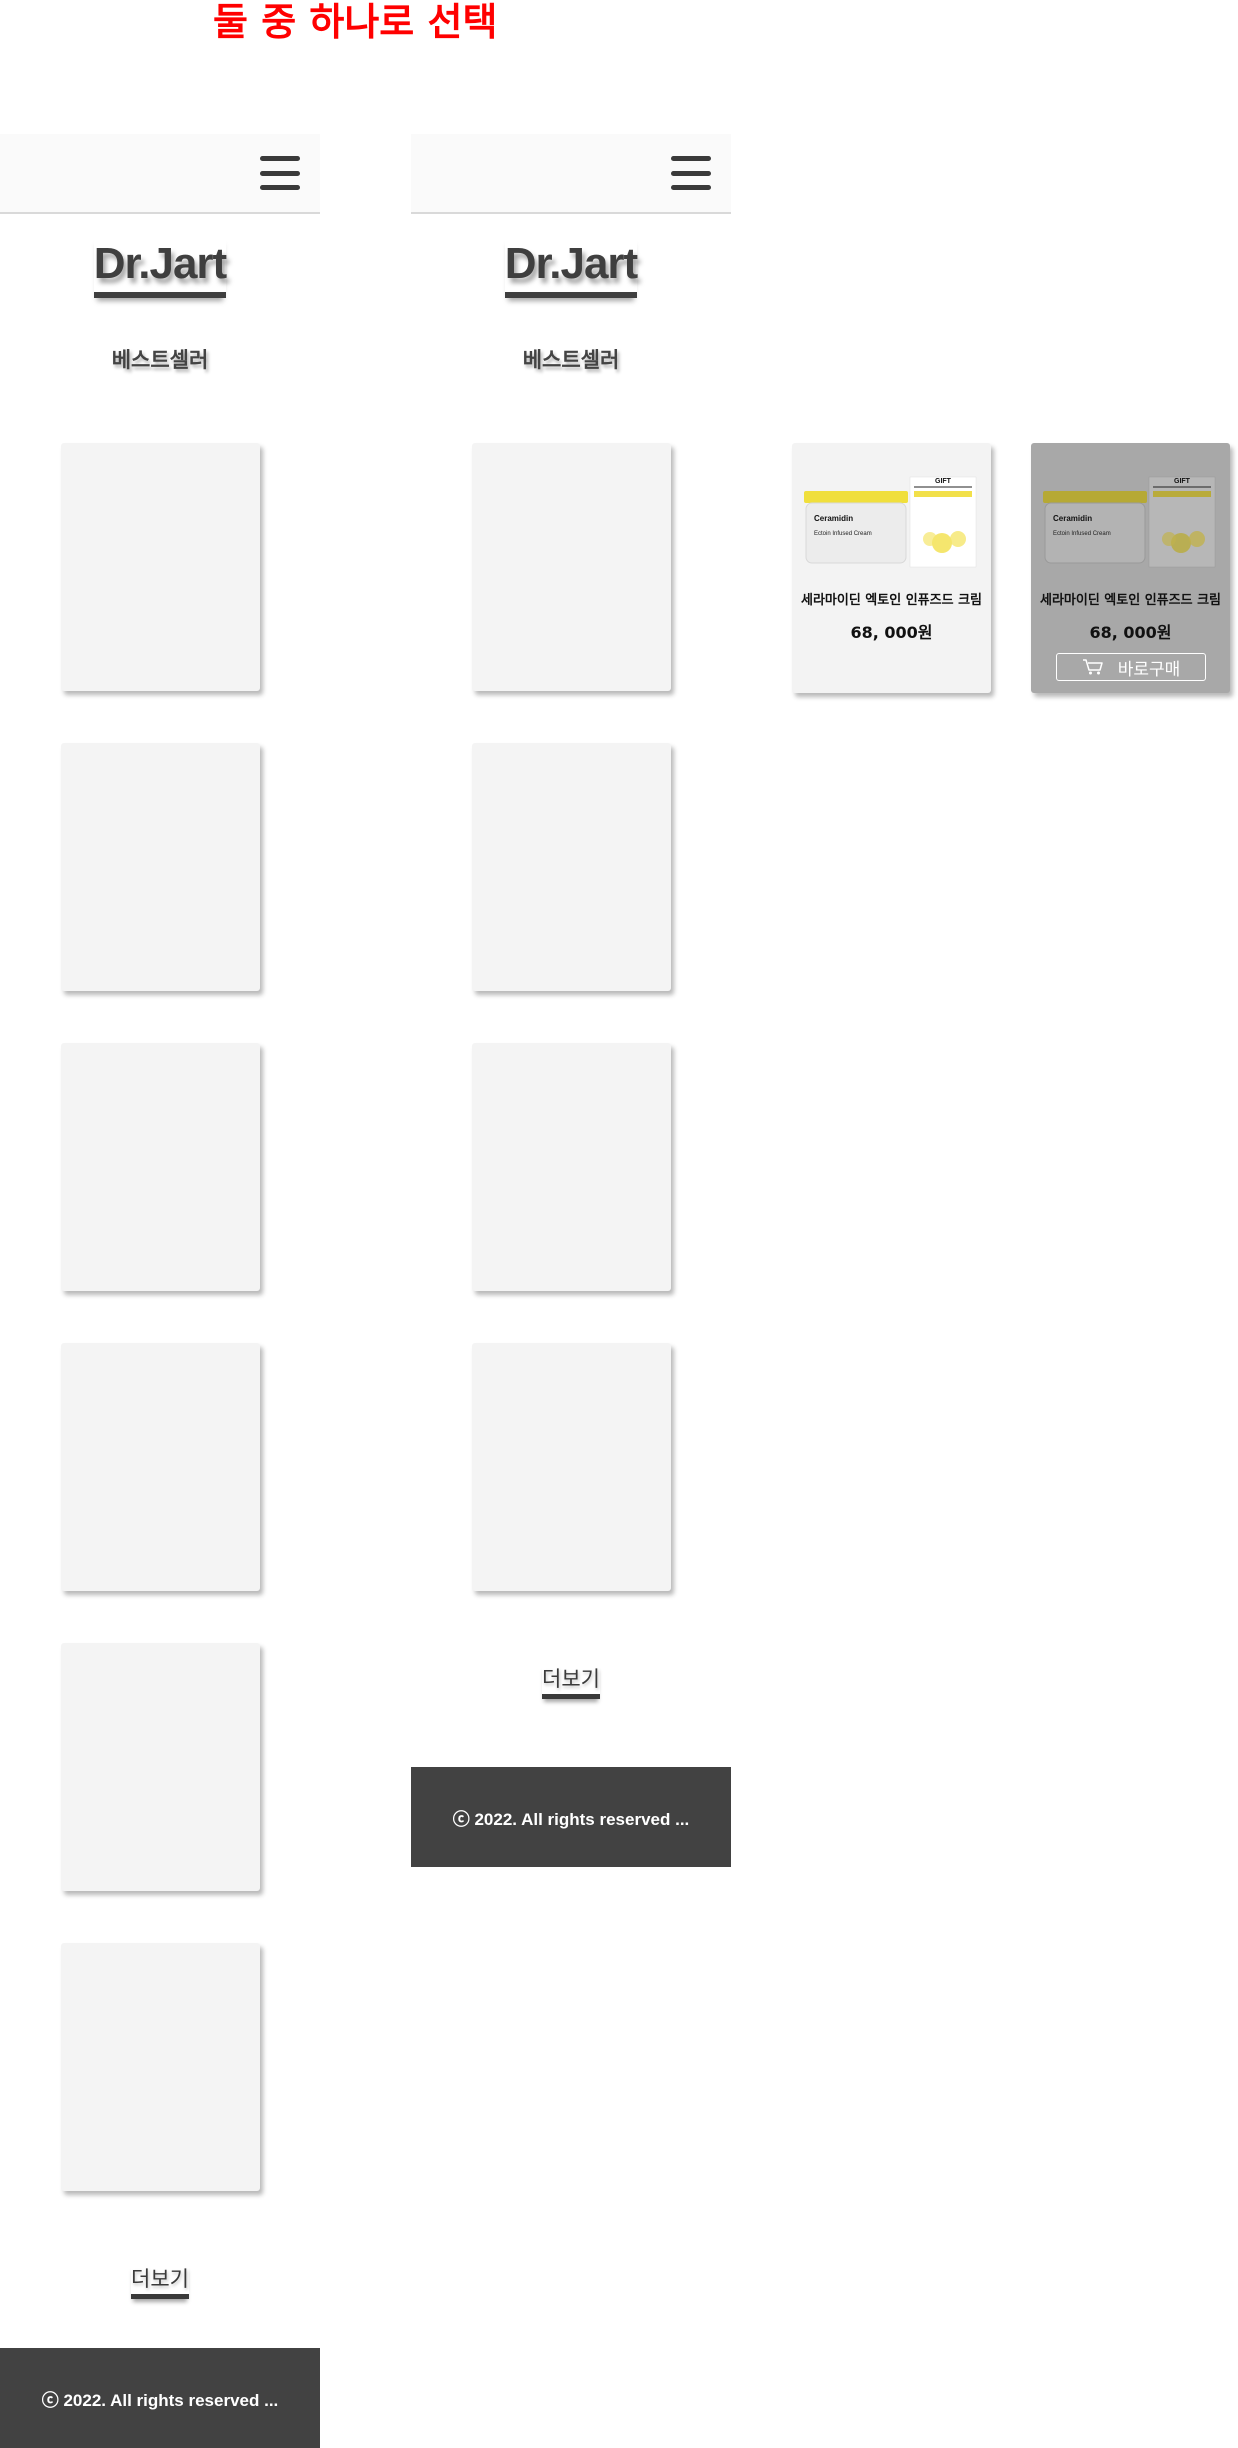 Image resolution: width=1238 pixels, height=2448 pixels. Describe the element at coordinates (1149, 669) in the screenshot. I see `buy-now-label: 바로구매` at that location.